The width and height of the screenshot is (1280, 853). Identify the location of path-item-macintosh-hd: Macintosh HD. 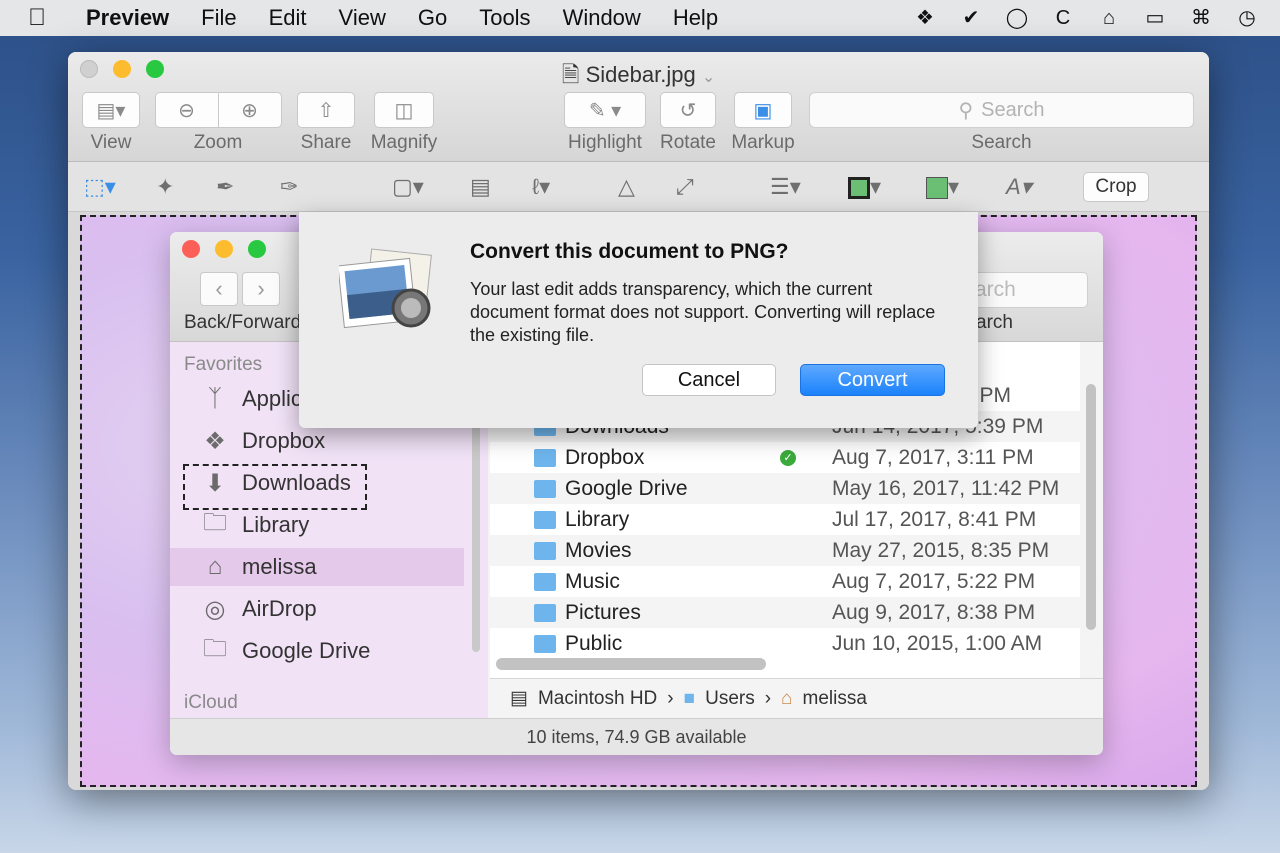
(597, 698).